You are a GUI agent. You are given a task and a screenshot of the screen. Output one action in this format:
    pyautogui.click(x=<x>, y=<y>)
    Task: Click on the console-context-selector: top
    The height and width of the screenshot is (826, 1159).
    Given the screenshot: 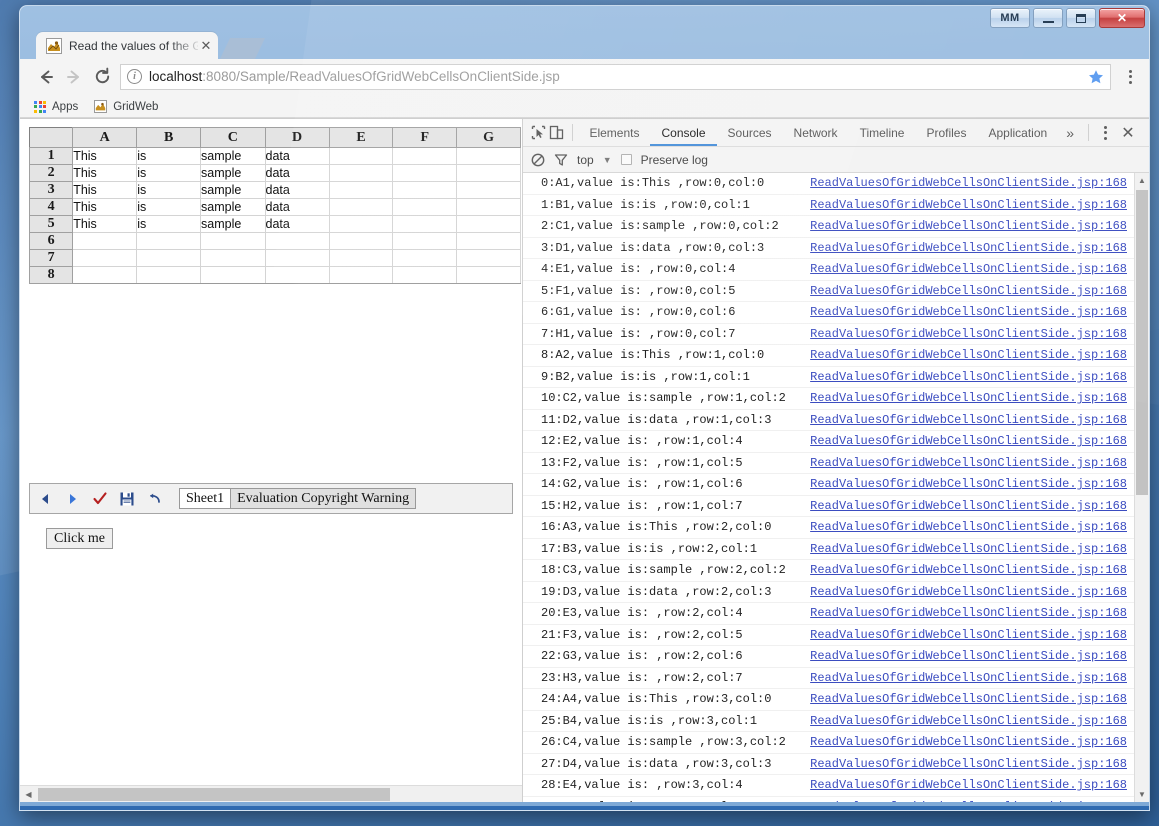 What is the action you would take?
    pyautogui.click(x=585, y=160)
    